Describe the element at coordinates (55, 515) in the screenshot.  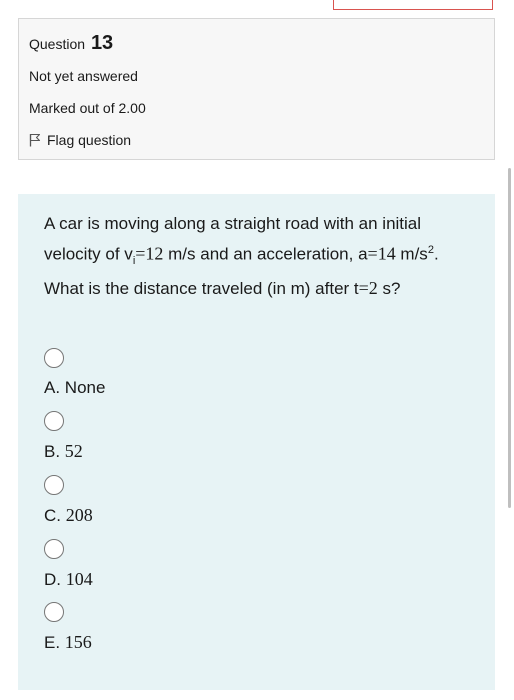
I see `option-letter: C.` at that location.